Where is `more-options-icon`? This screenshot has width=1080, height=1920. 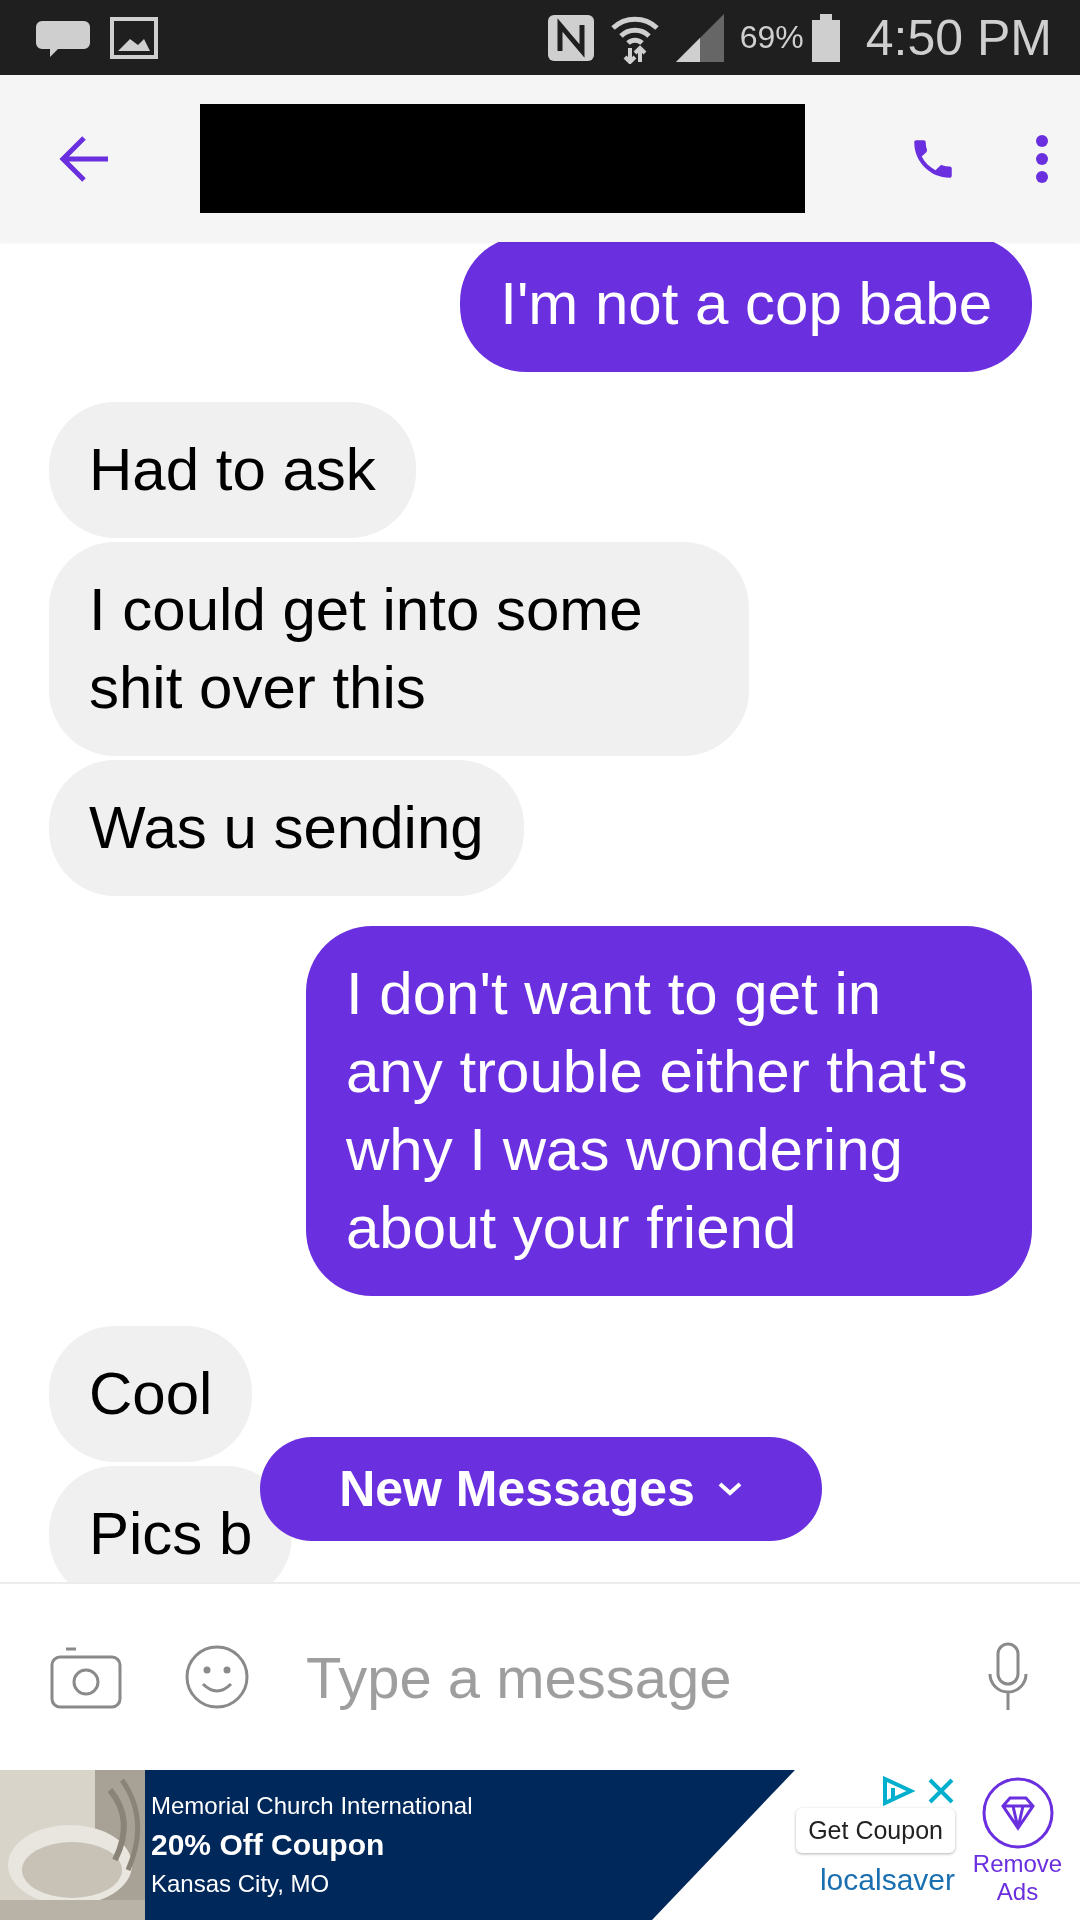
more-options-icon is located at coordinates (1042, 158).